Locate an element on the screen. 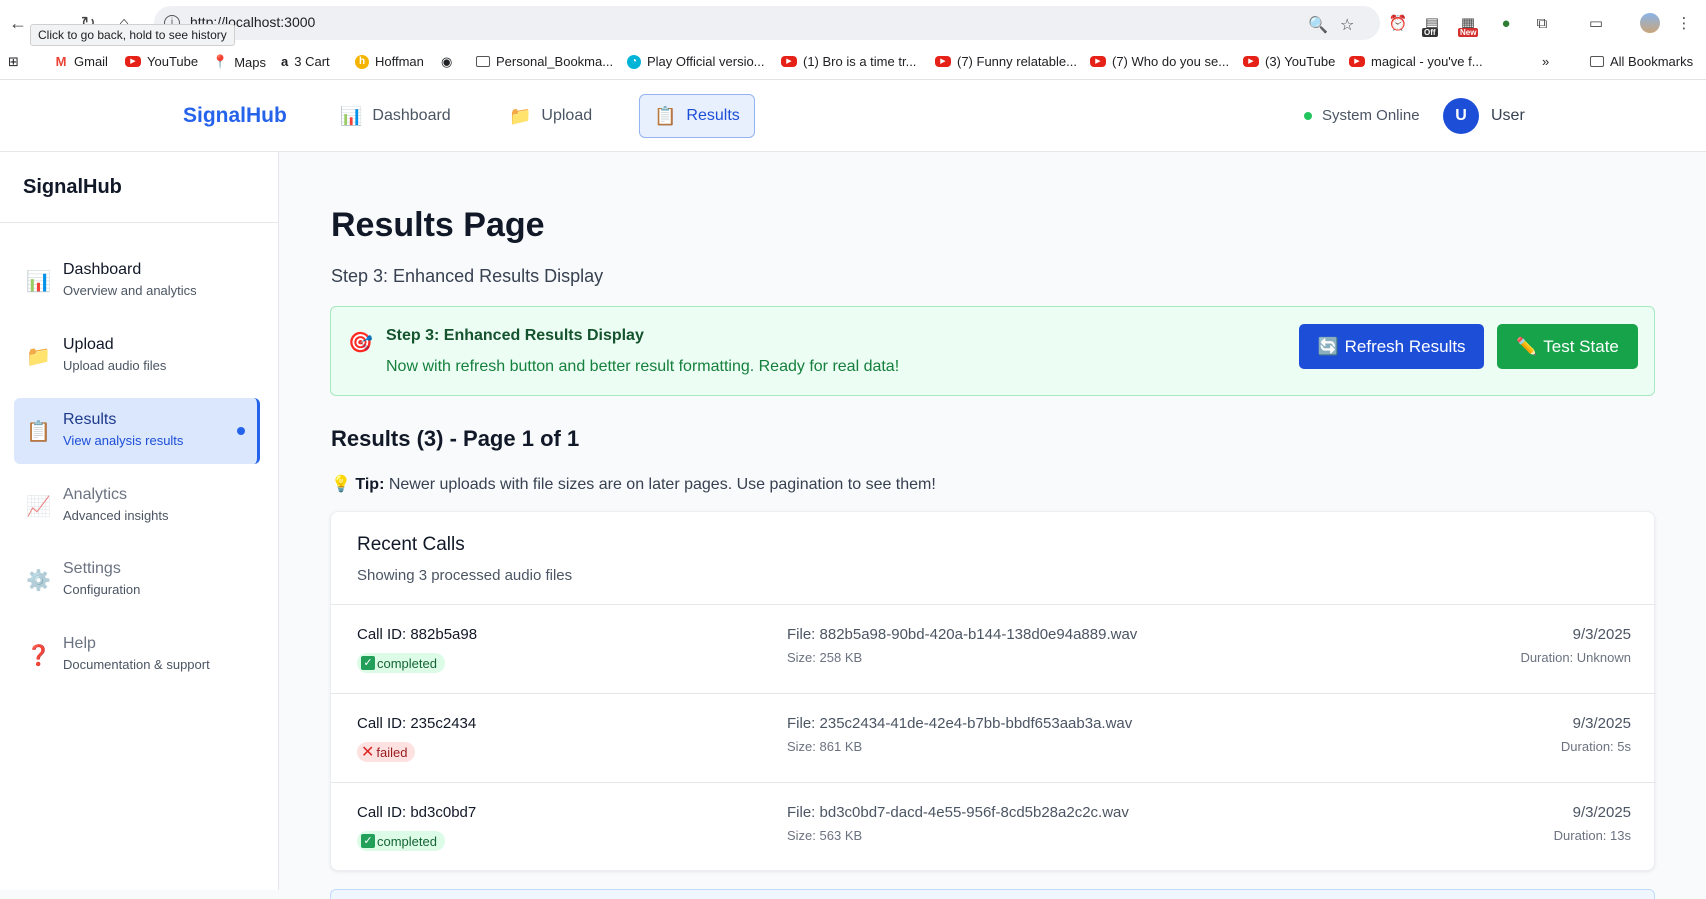 The image size is (1706, 899). refresh-icon: 🔄 is located at coordinates (1328, 346).